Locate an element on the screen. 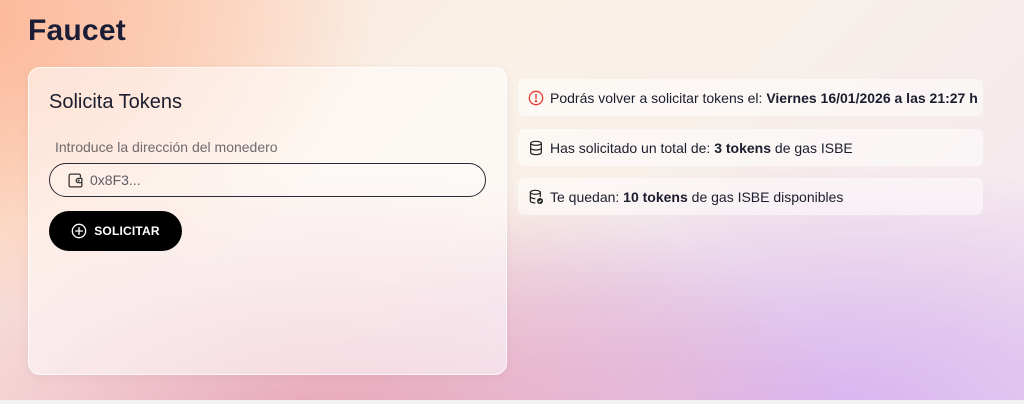 The image size is (1024, 404). bottom-strip is located at coordinates (512, 402).